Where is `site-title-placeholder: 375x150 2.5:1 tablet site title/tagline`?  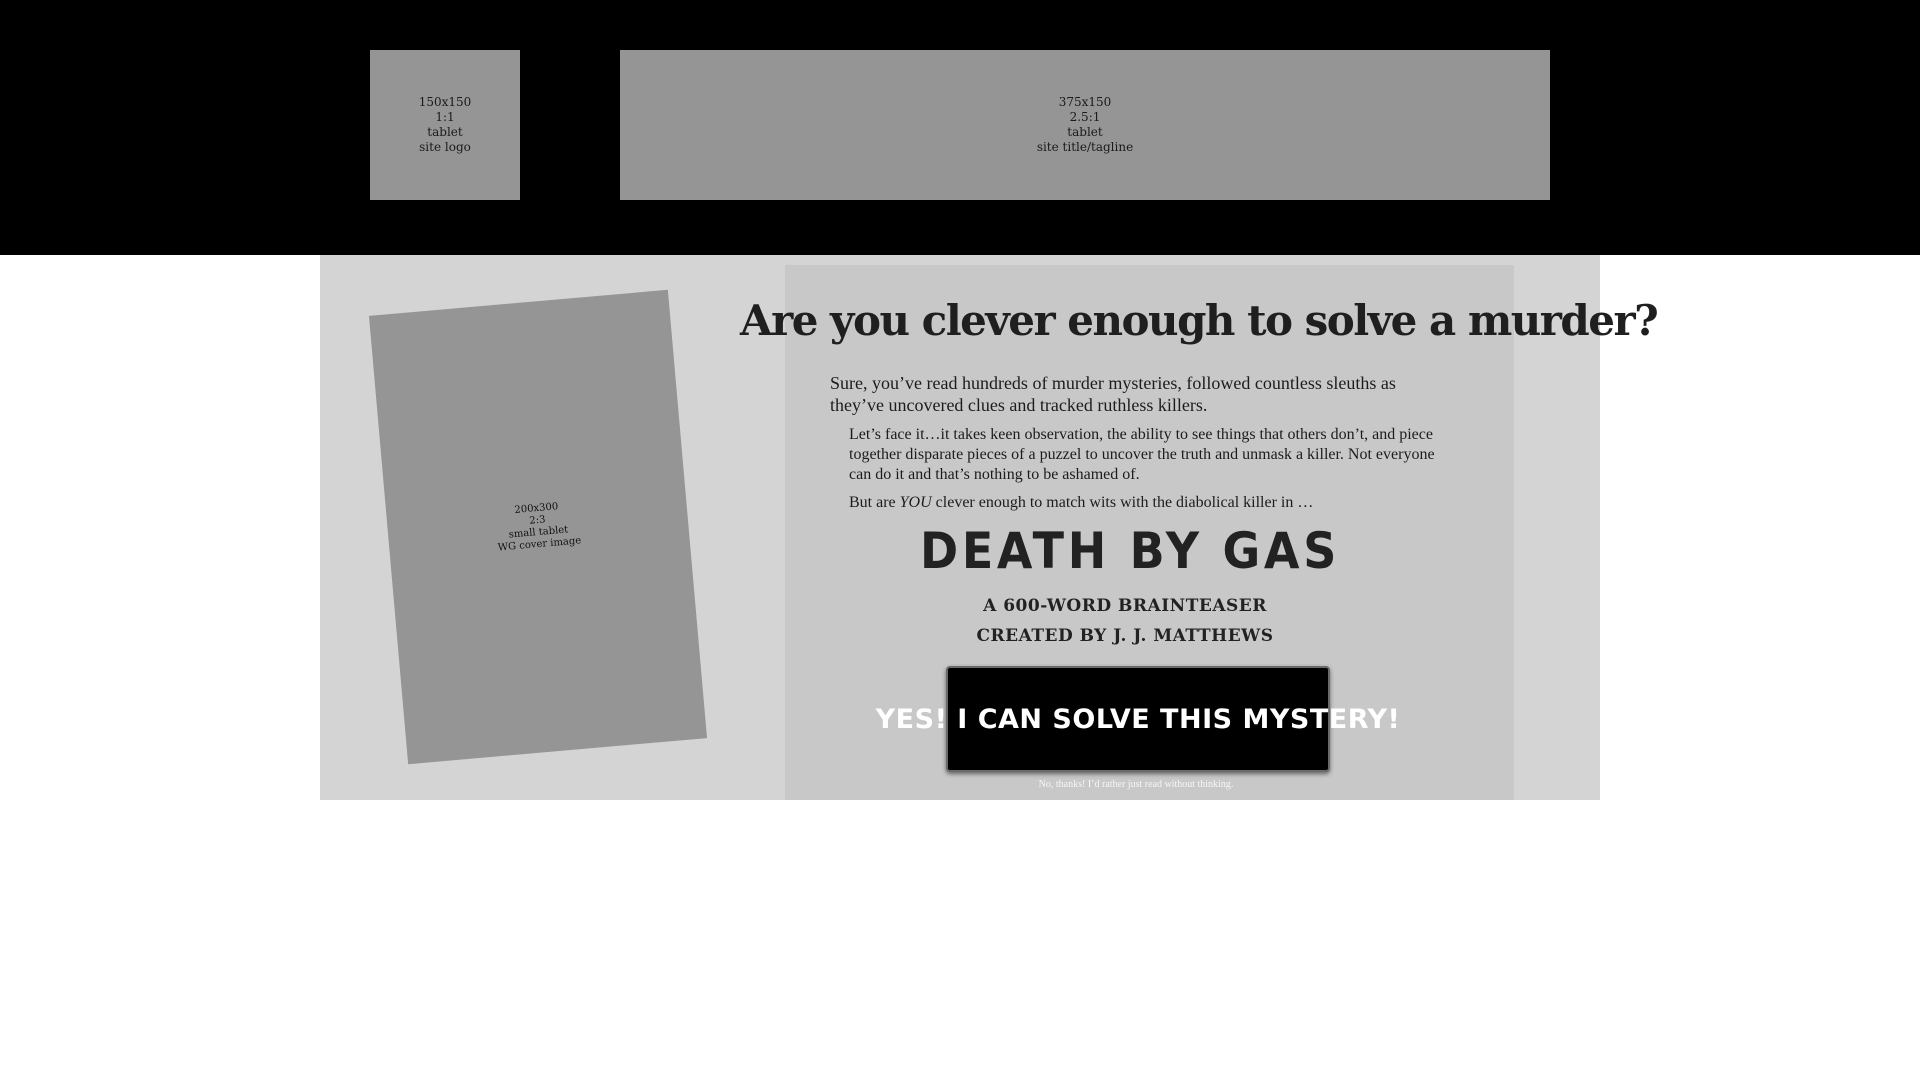 site-title-placeholder: 375x150 2.5:1 tablet site title/tagline is located at coordinates (1085, 125).